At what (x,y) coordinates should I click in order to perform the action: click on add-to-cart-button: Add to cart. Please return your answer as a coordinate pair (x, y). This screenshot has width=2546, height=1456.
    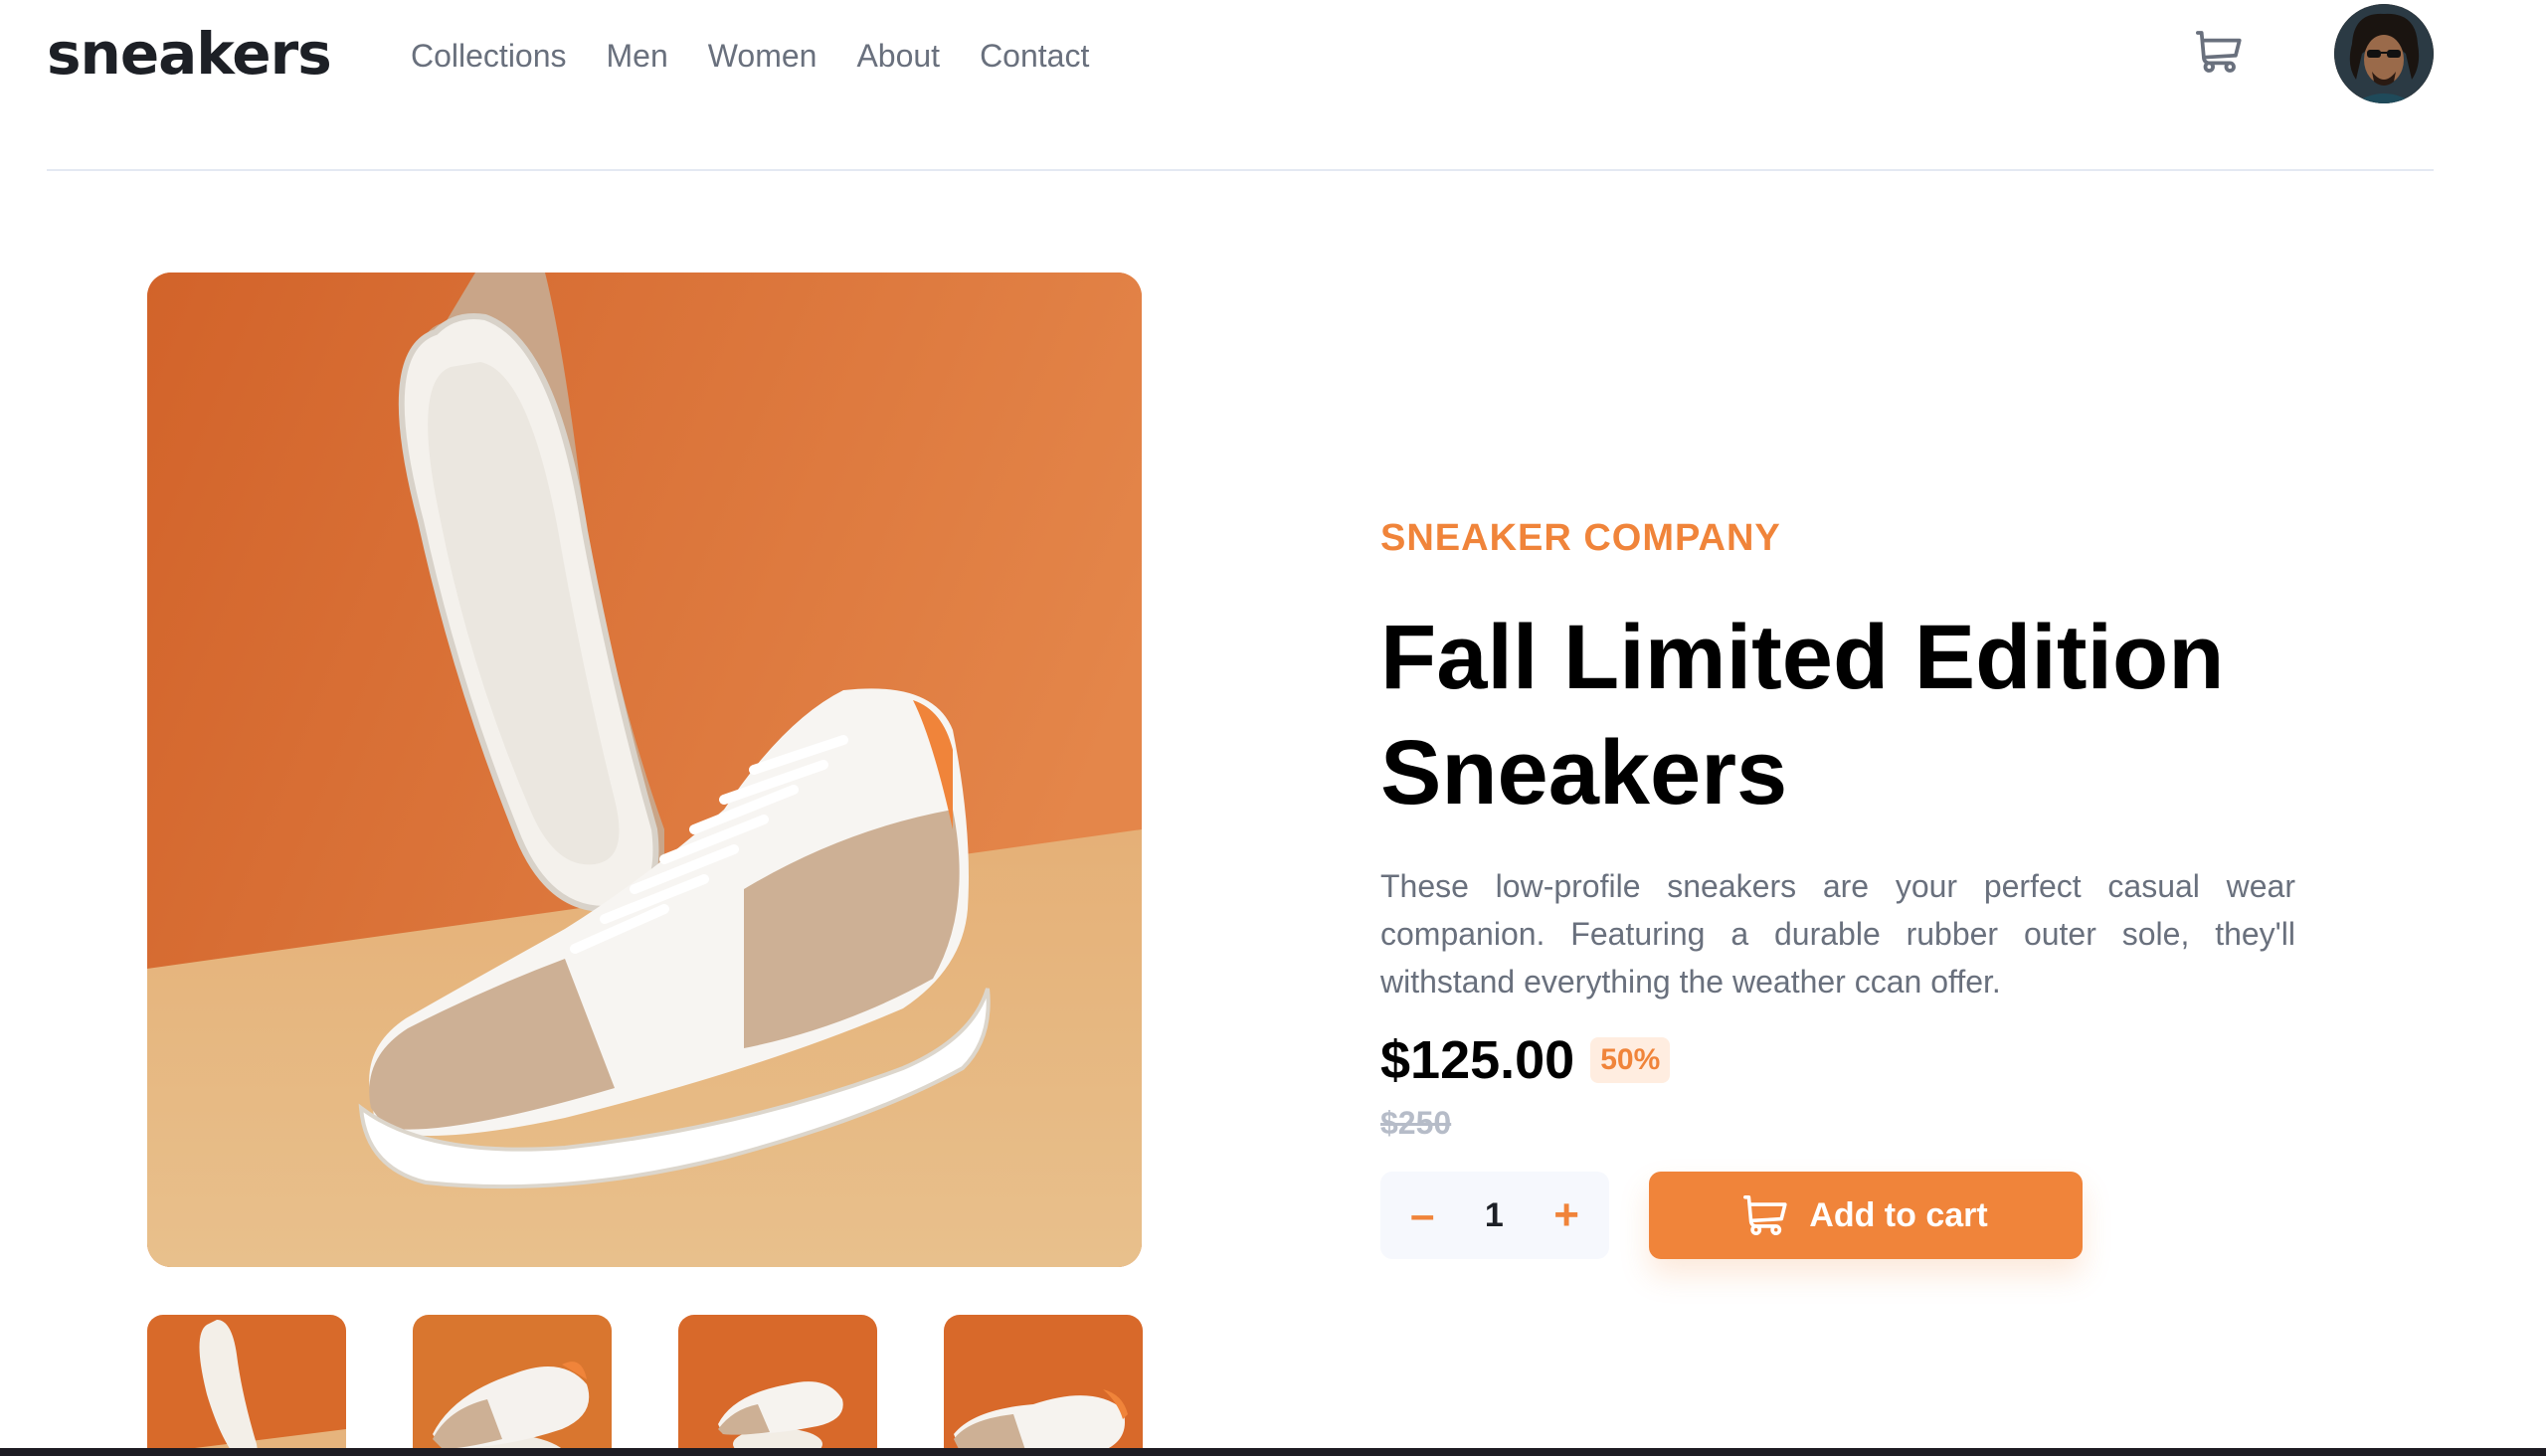
    Looking at the image, I should click on (1866, 1215).